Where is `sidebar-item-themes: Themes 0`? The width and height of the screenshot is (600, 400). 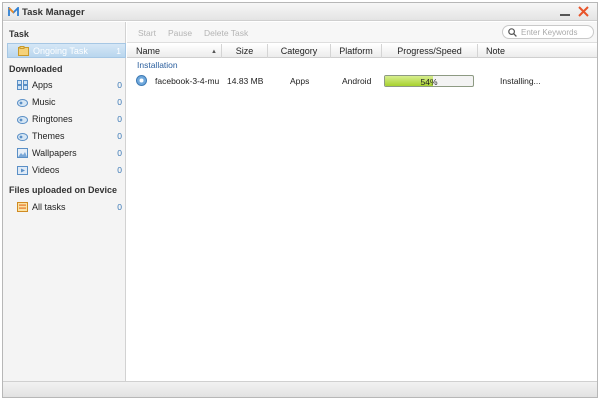
sidebar-item-themes: Themes 0 is located at coordinates (66, 136).